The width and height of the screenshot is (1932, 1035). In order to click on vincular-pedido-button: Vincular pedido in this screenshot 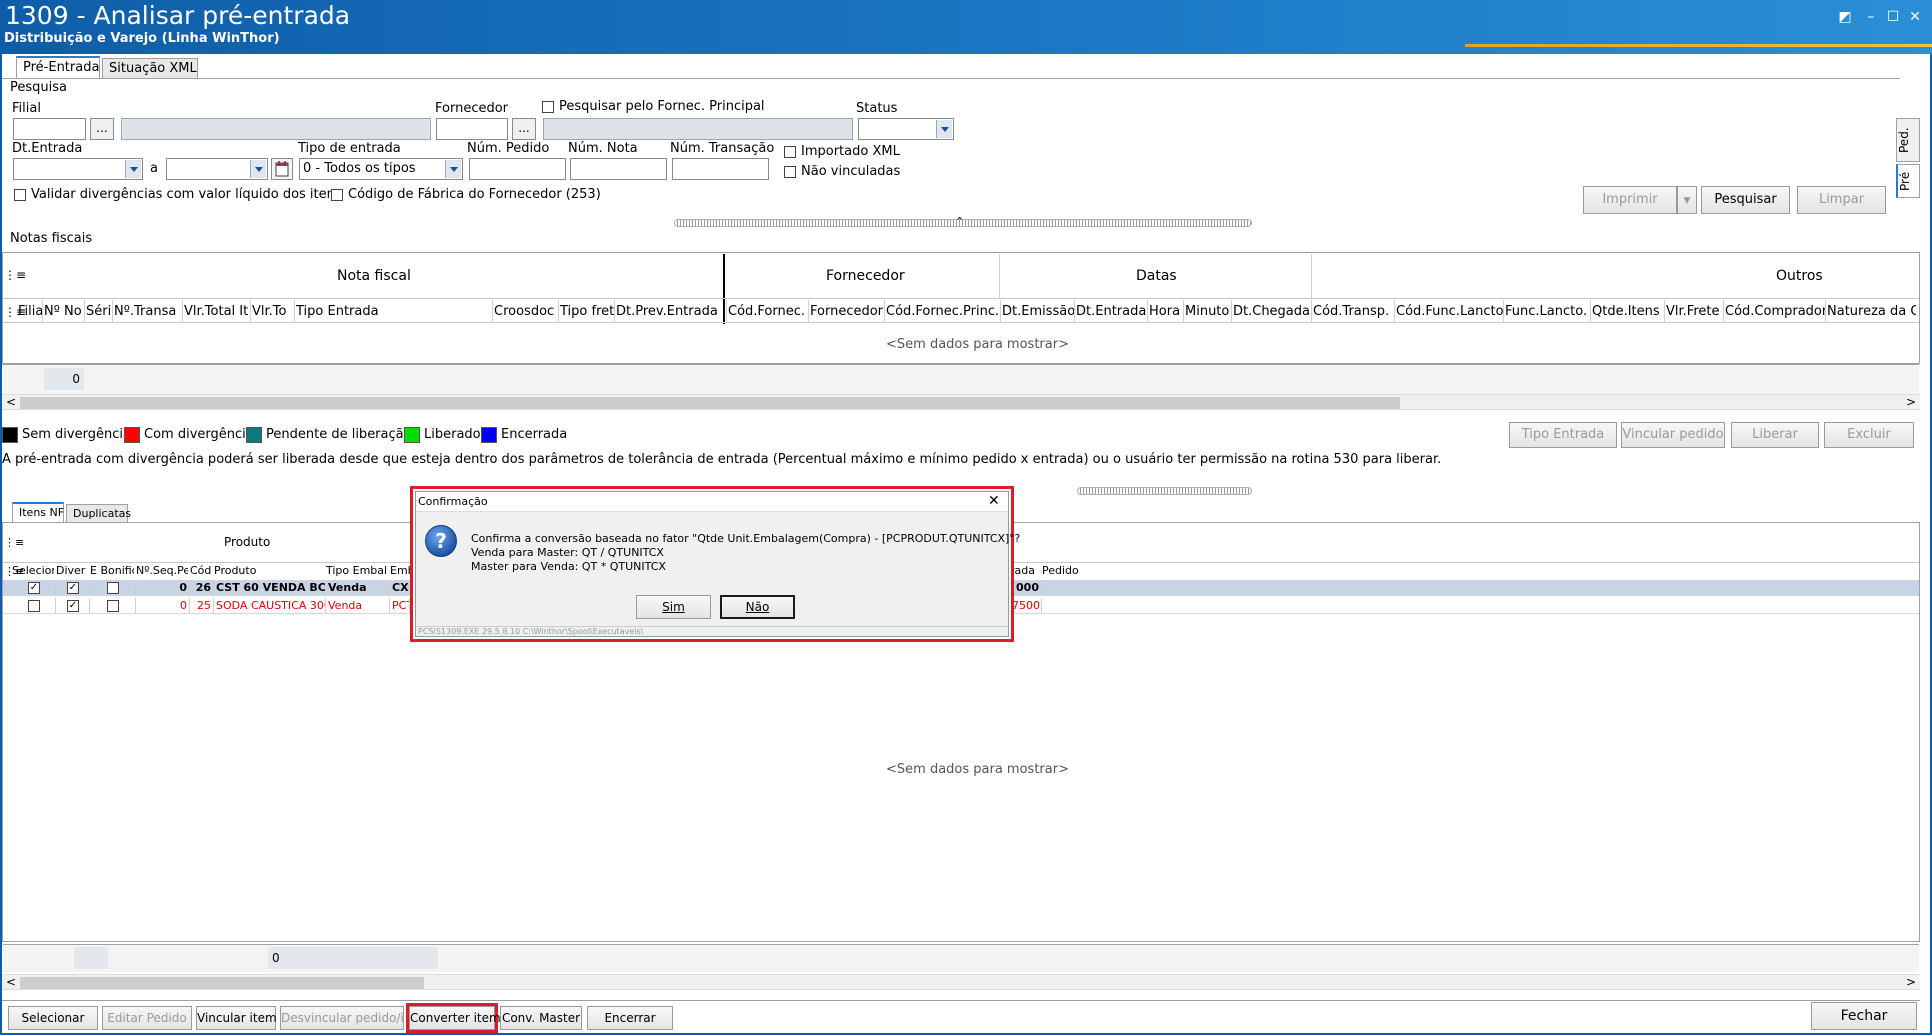, I will do `click(1673, 435)`.